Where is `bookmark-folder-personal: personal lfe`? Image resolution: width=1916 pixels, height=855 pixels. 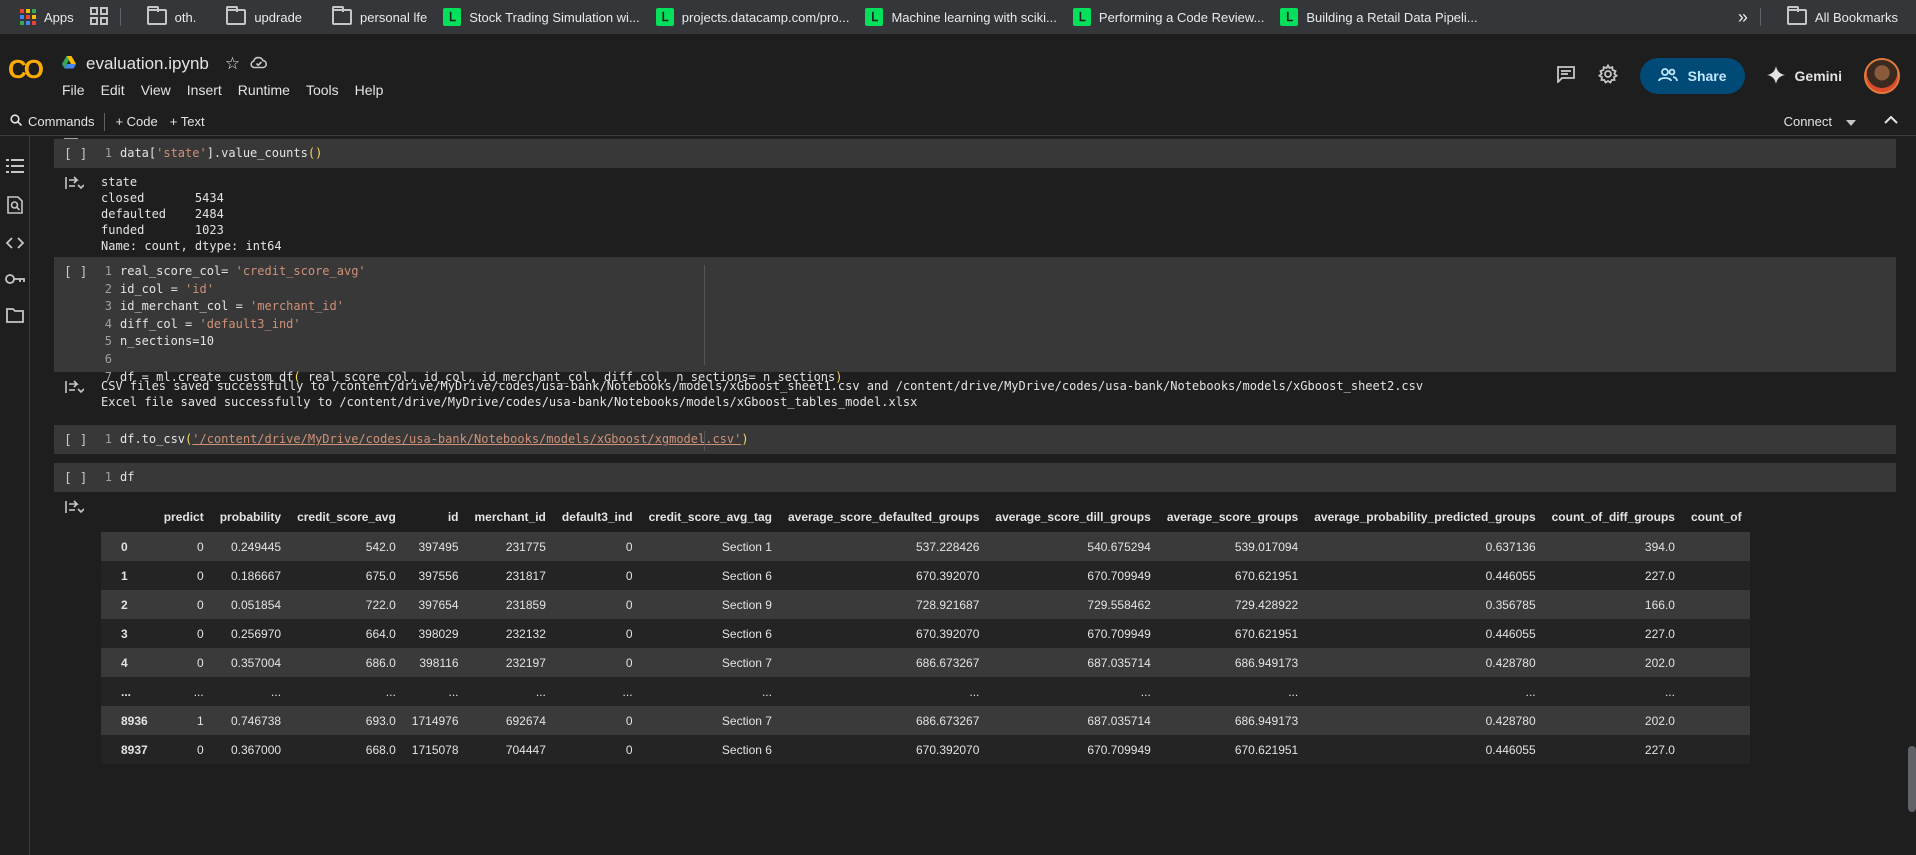 bookmark-folder-personal: personal lfe is located at coordinates (379, 17).